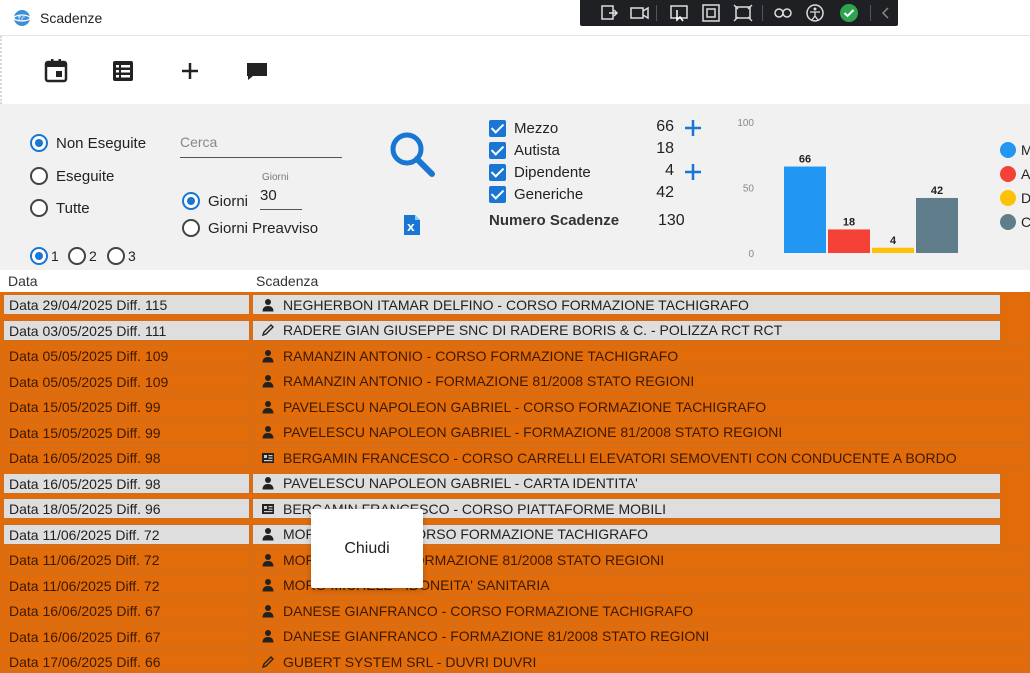 The height and width of the screenshot is (673, 1030). I want to click on chiudi-label: Chiudi, so click(367, 548).